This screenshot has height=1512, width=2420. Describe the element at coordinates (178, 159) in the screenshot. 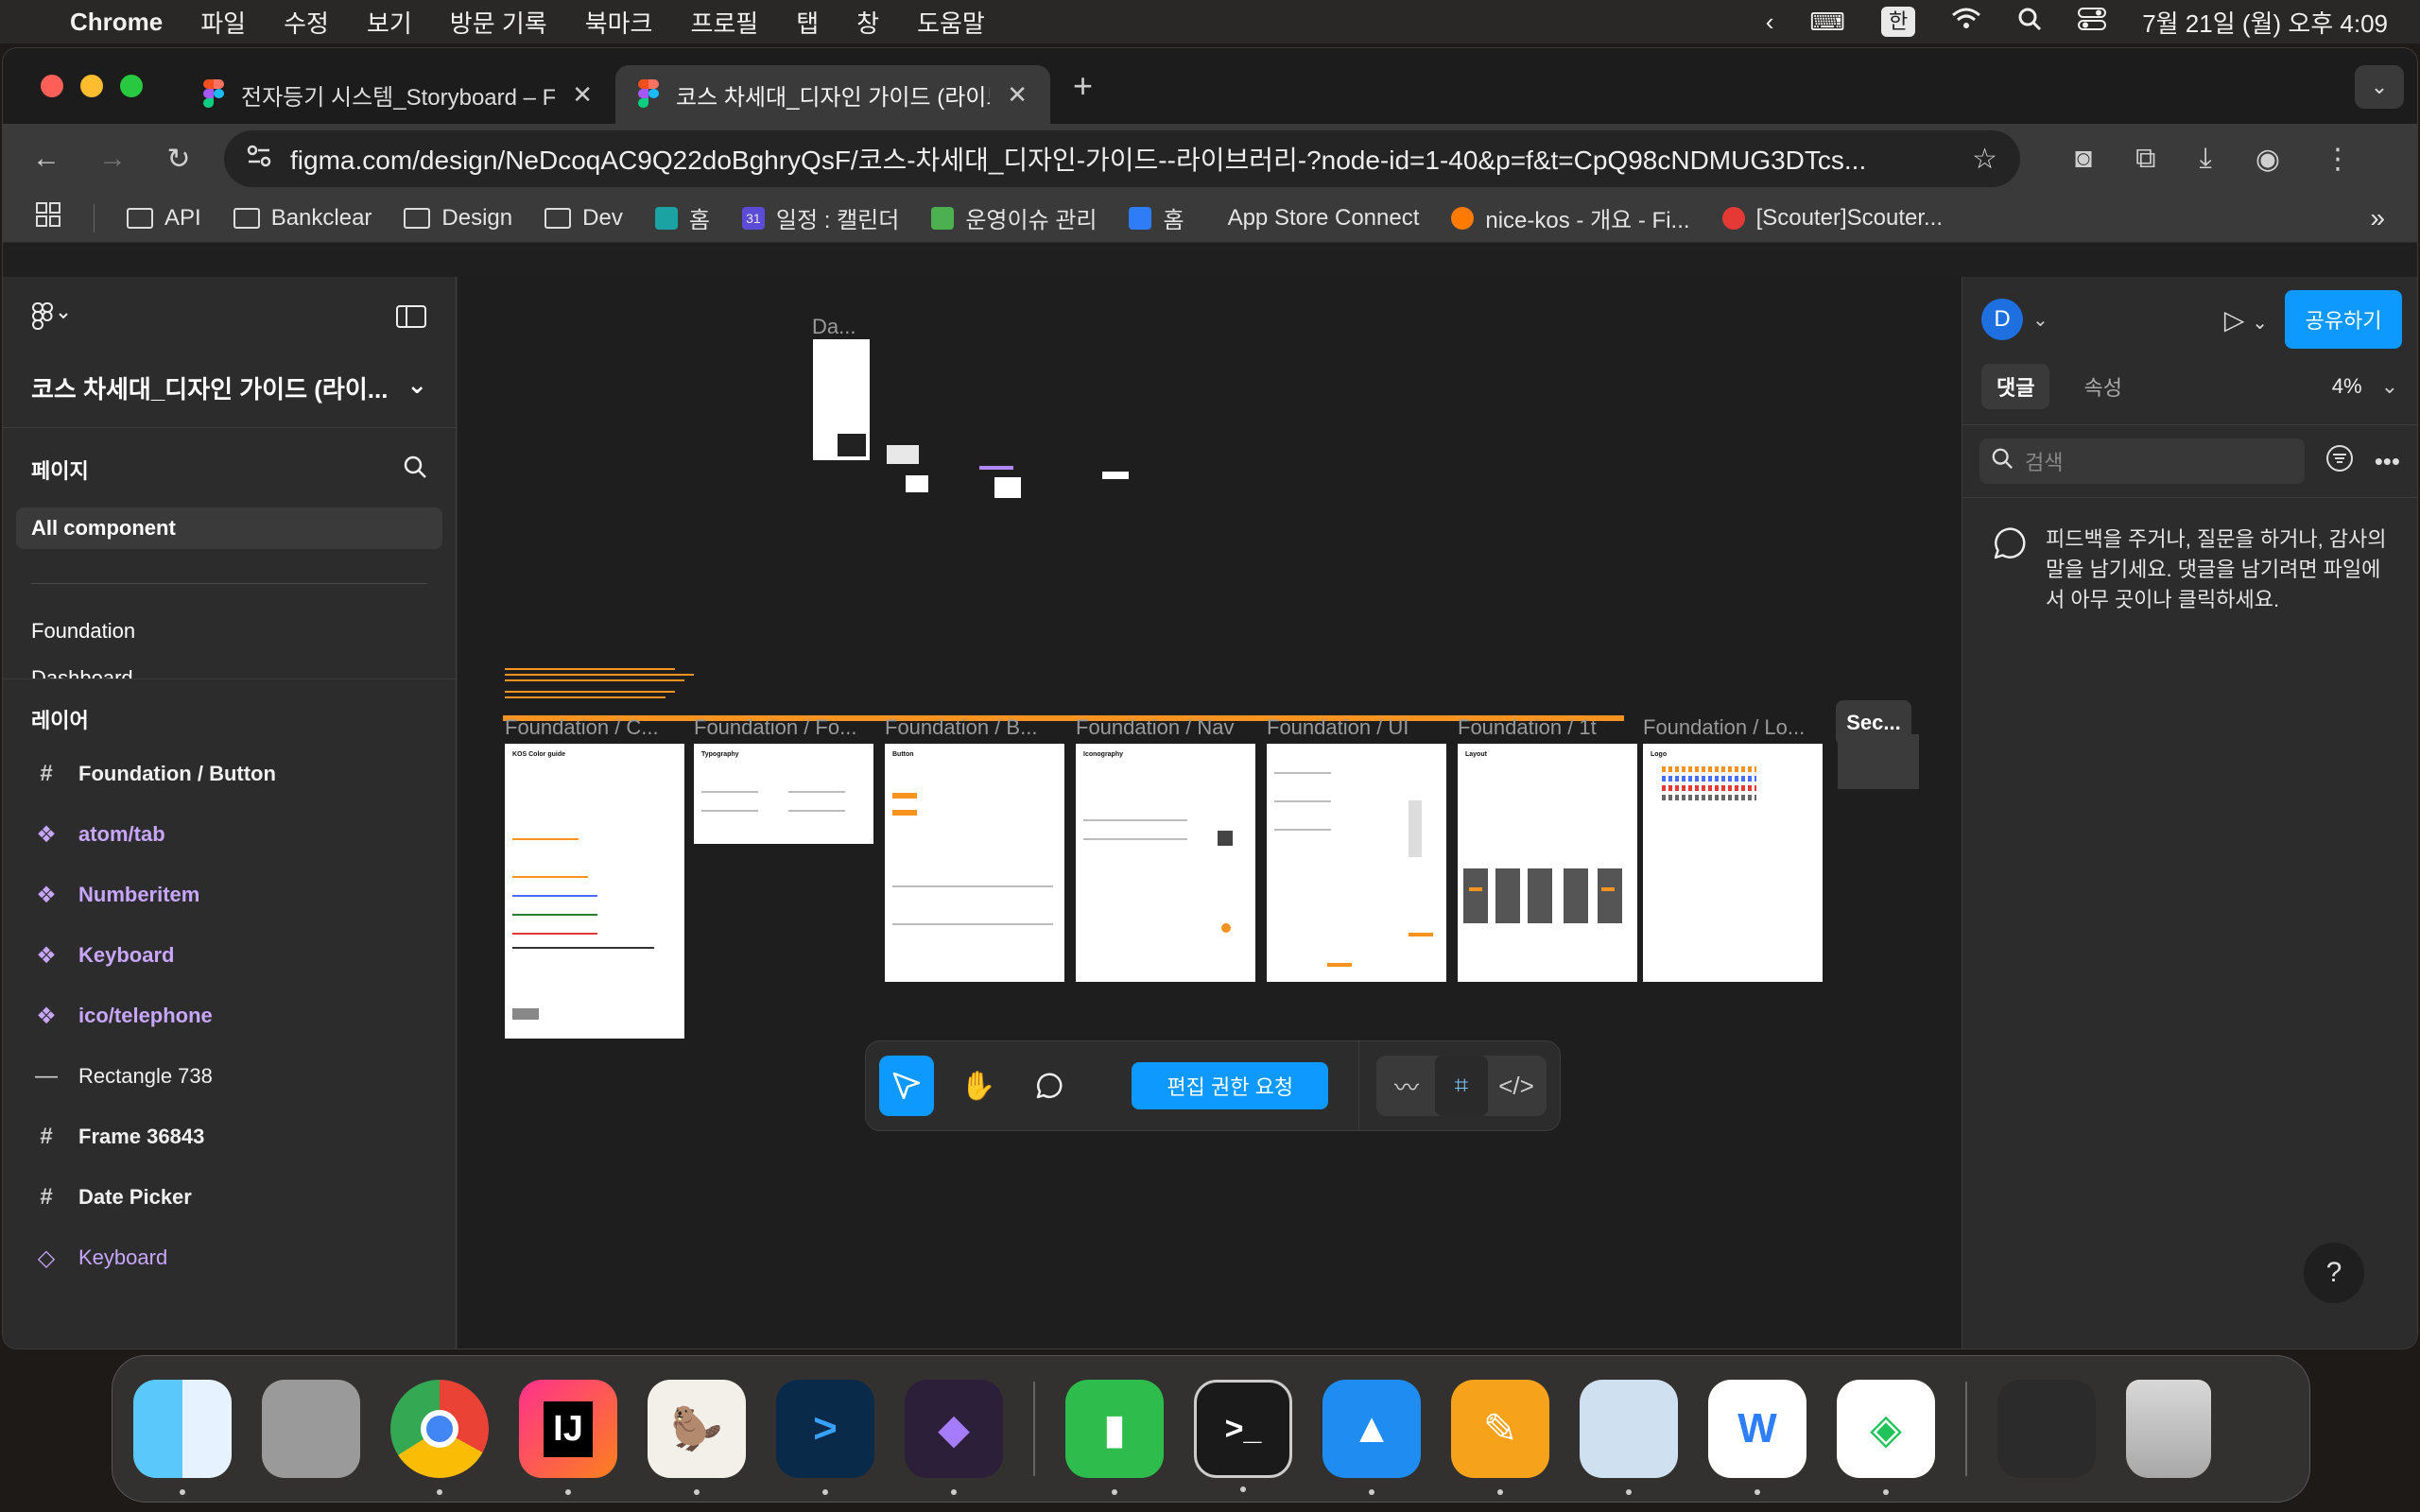

I see `reload-icon: ↻` at that location.